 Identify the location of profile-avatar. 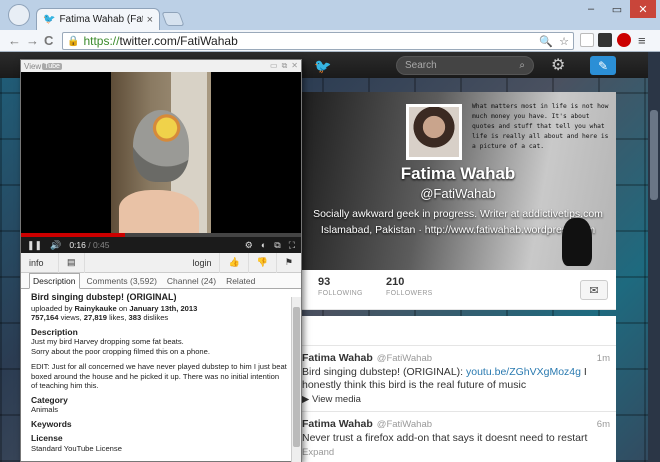
(434, 132).